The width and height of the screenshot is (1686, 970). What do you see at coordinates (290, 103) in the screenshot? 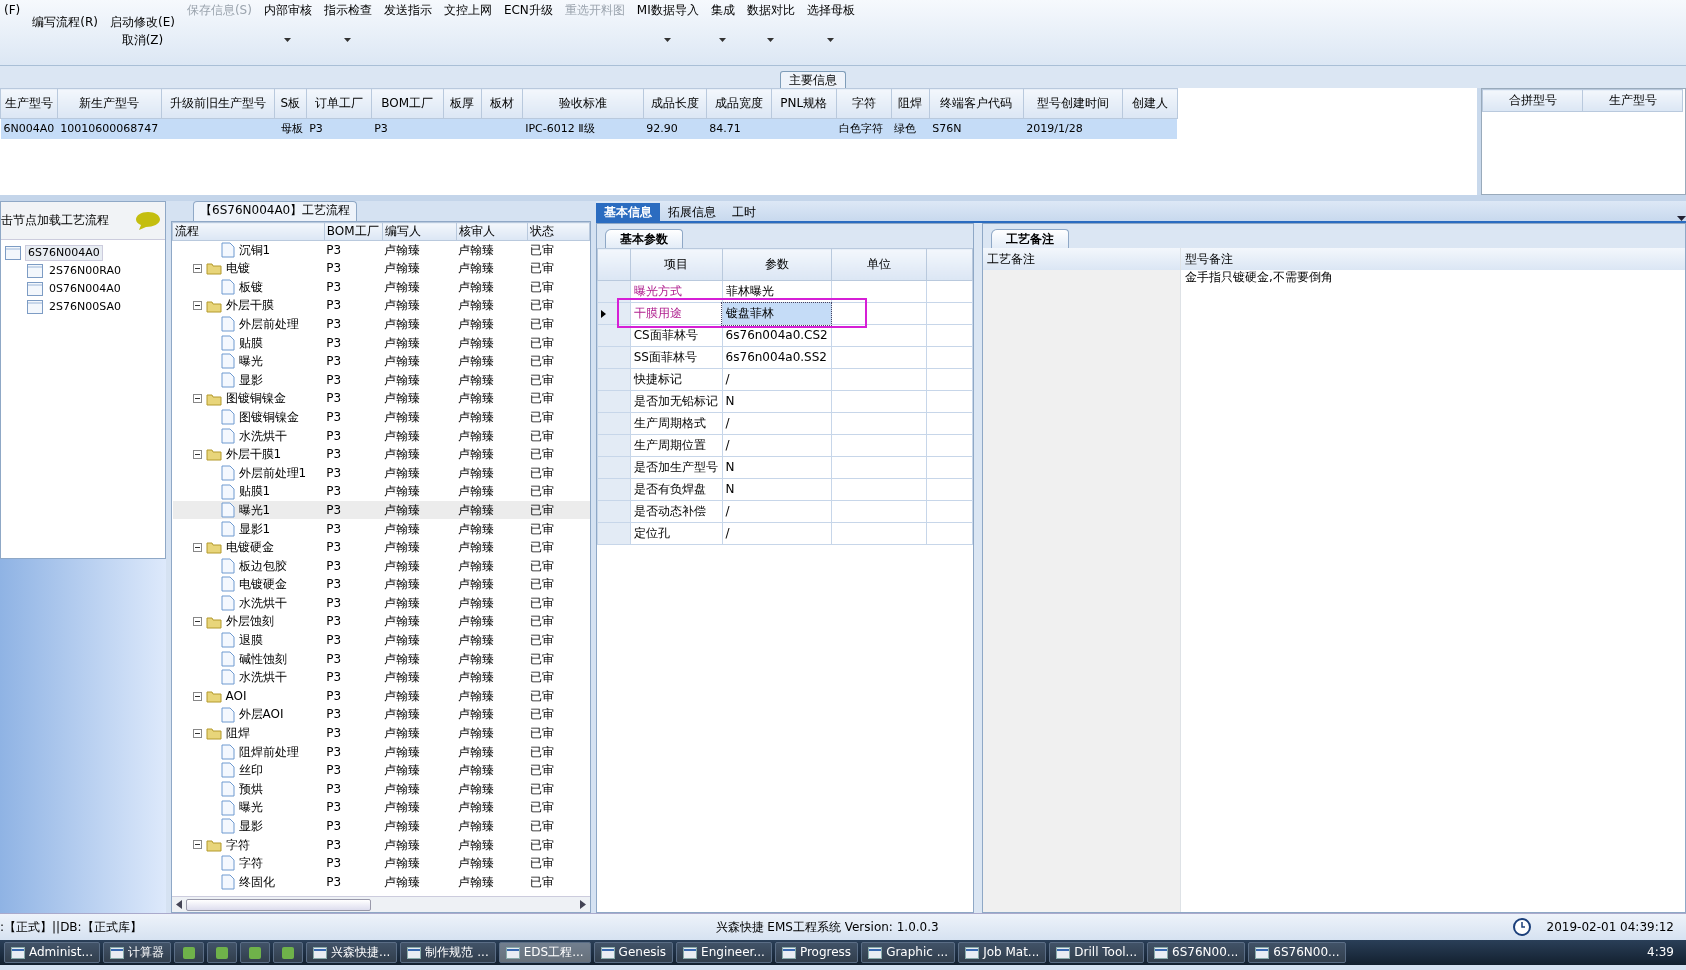
I see `column-header: S板` at bounding box center [290, 103].